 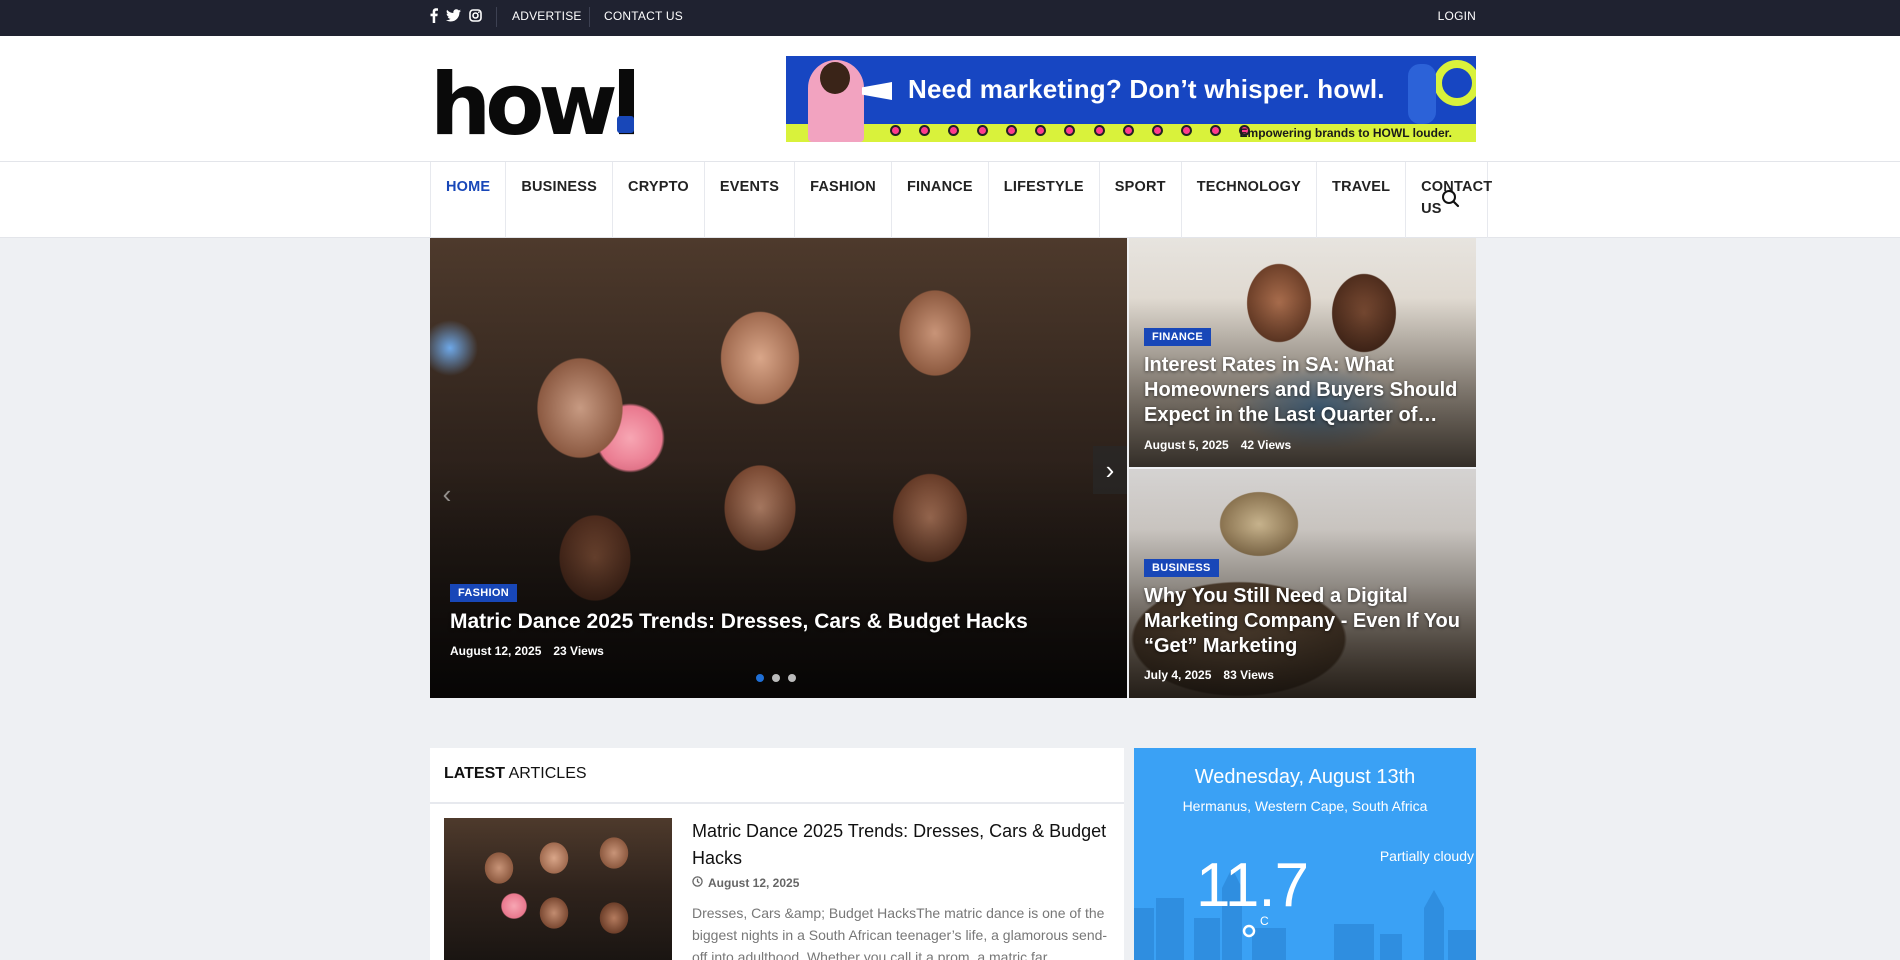 I want to click on weather-location: Hermanus, Western Cape, South Africa, so click(x=1305, y=806).